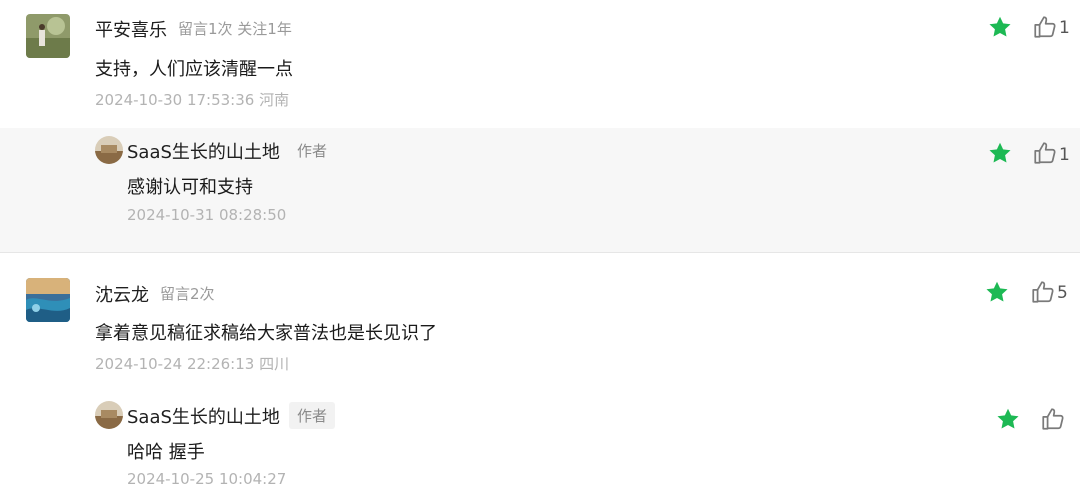  What do you see at coordinates (207, 215) in the screenshot?
I see `reply-time: 2024-10-31 08:28:50` at bounding box center [207, 215].